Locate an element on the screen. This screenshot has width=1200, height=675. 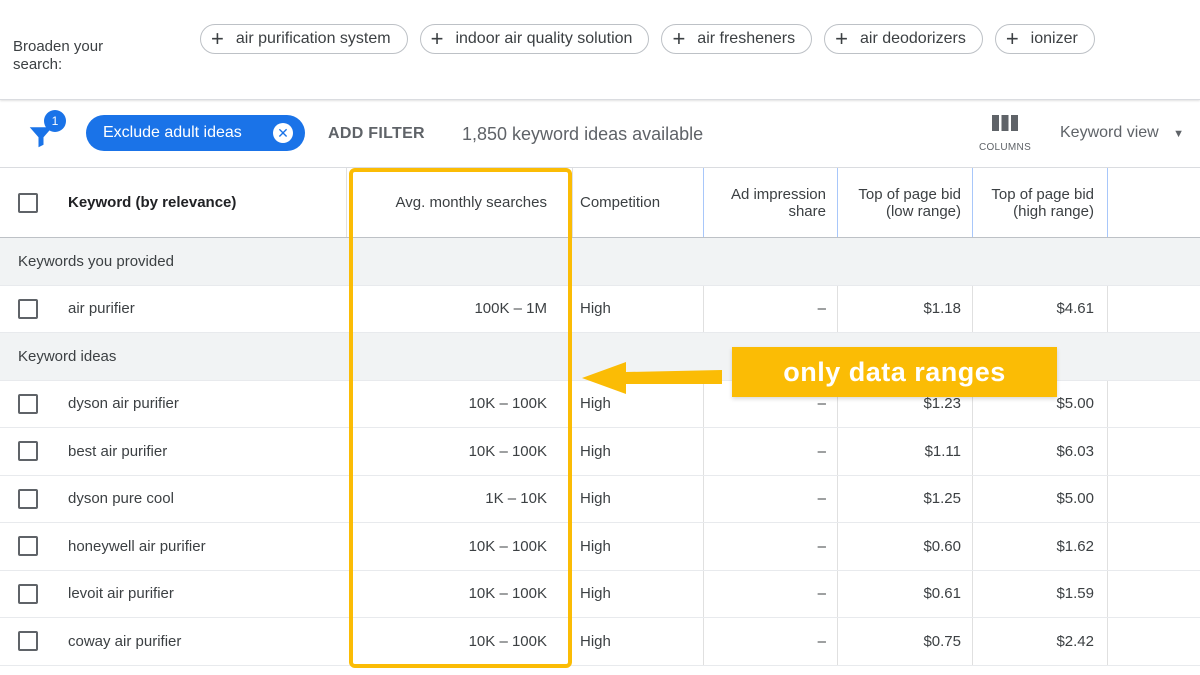
group-header-provided: Keywords you provided is located at coordinates (600, 262).